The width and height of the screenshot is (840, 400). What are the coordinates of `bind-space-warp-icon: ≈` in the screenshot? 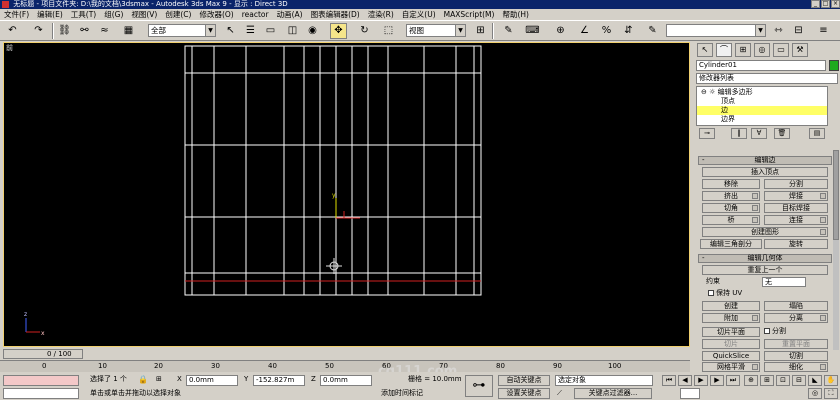 It's located at (104, 31).